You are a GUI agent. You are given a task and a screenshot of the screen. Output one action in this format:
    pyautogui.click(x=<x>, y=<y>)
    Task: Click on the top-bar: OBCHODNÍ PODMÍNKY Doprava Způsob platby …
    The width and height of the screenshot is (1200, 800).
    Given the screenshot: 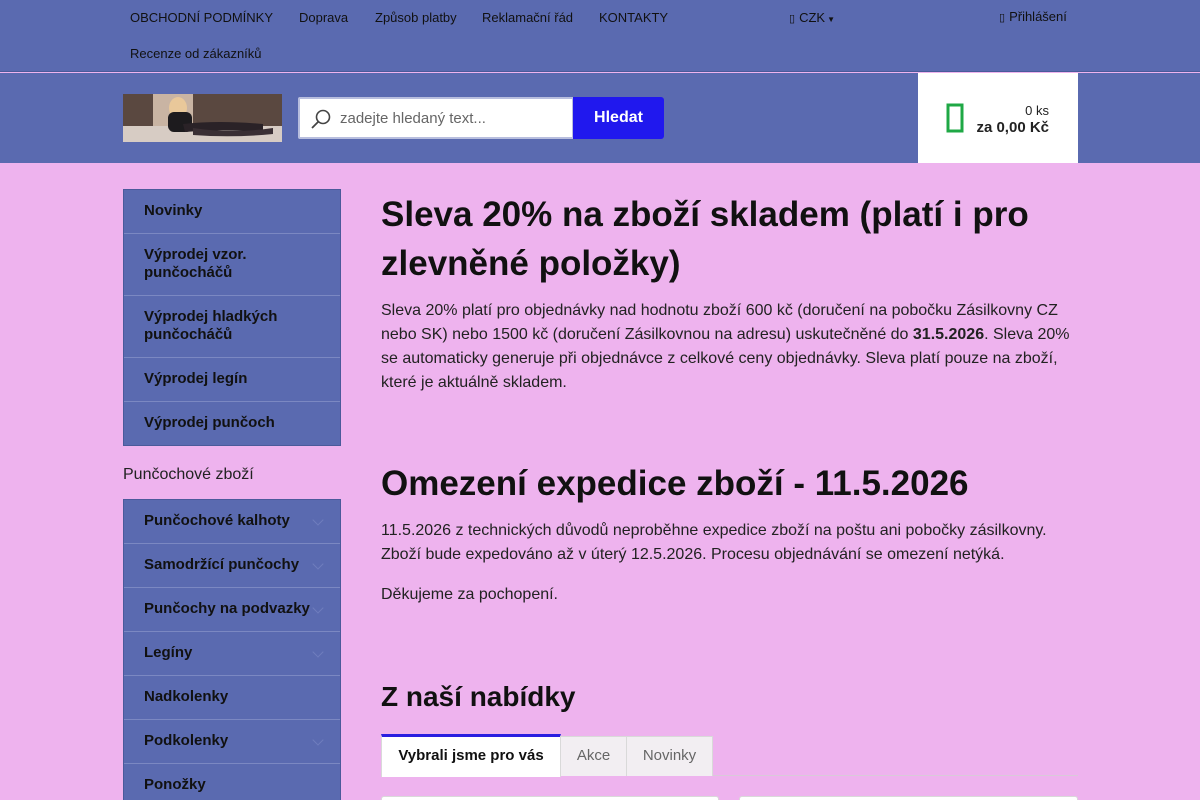 What is the action you would take?
    pyautogui.click(x=600, y=36)
    